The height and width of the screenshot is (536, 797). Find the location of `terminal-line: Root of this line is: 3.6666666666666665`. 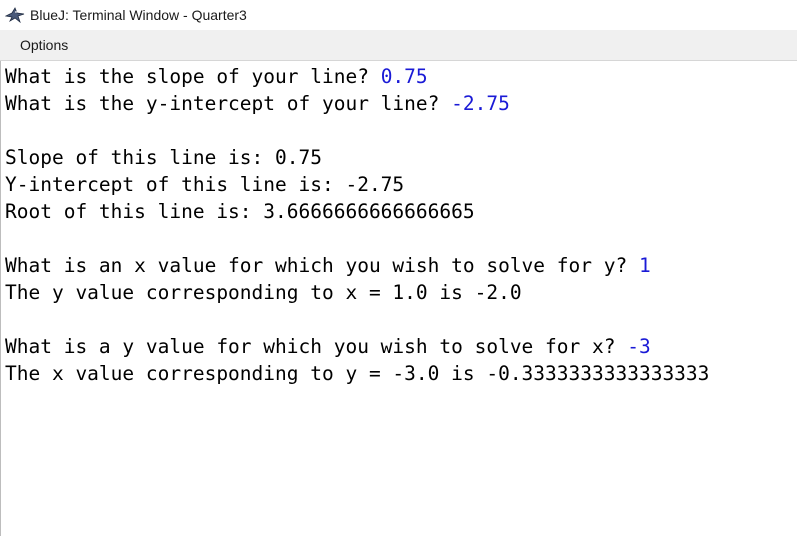

terminal-line: Root of this line is: 3.6666666666666665 is located at coordinates (357, 211).